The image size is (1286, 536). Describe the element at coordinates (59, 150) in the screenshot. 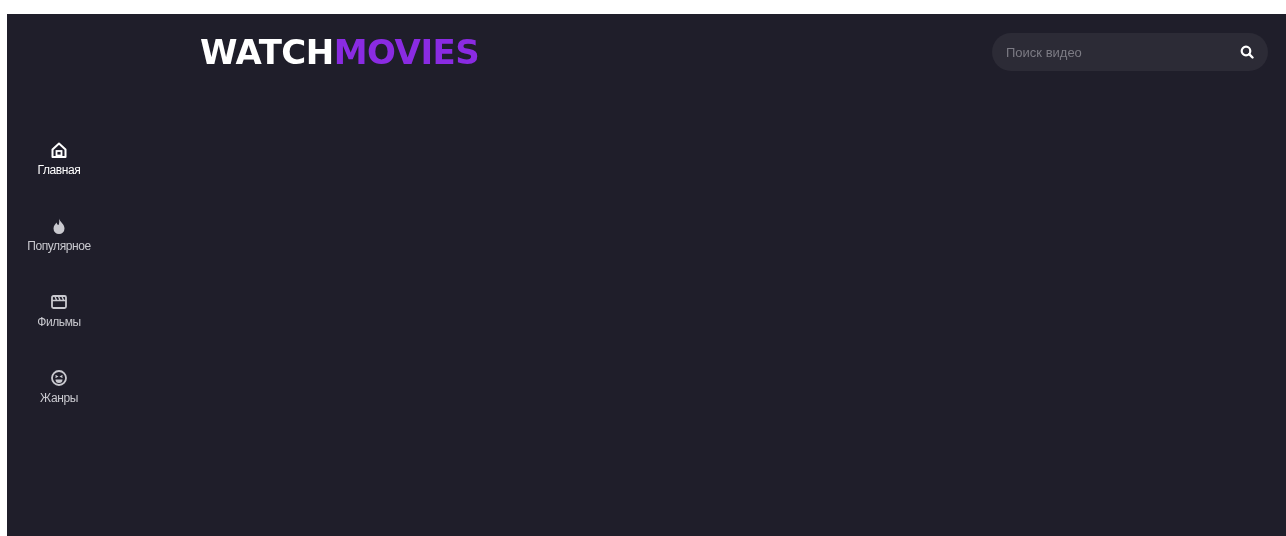

I see `home-icon` at that location.